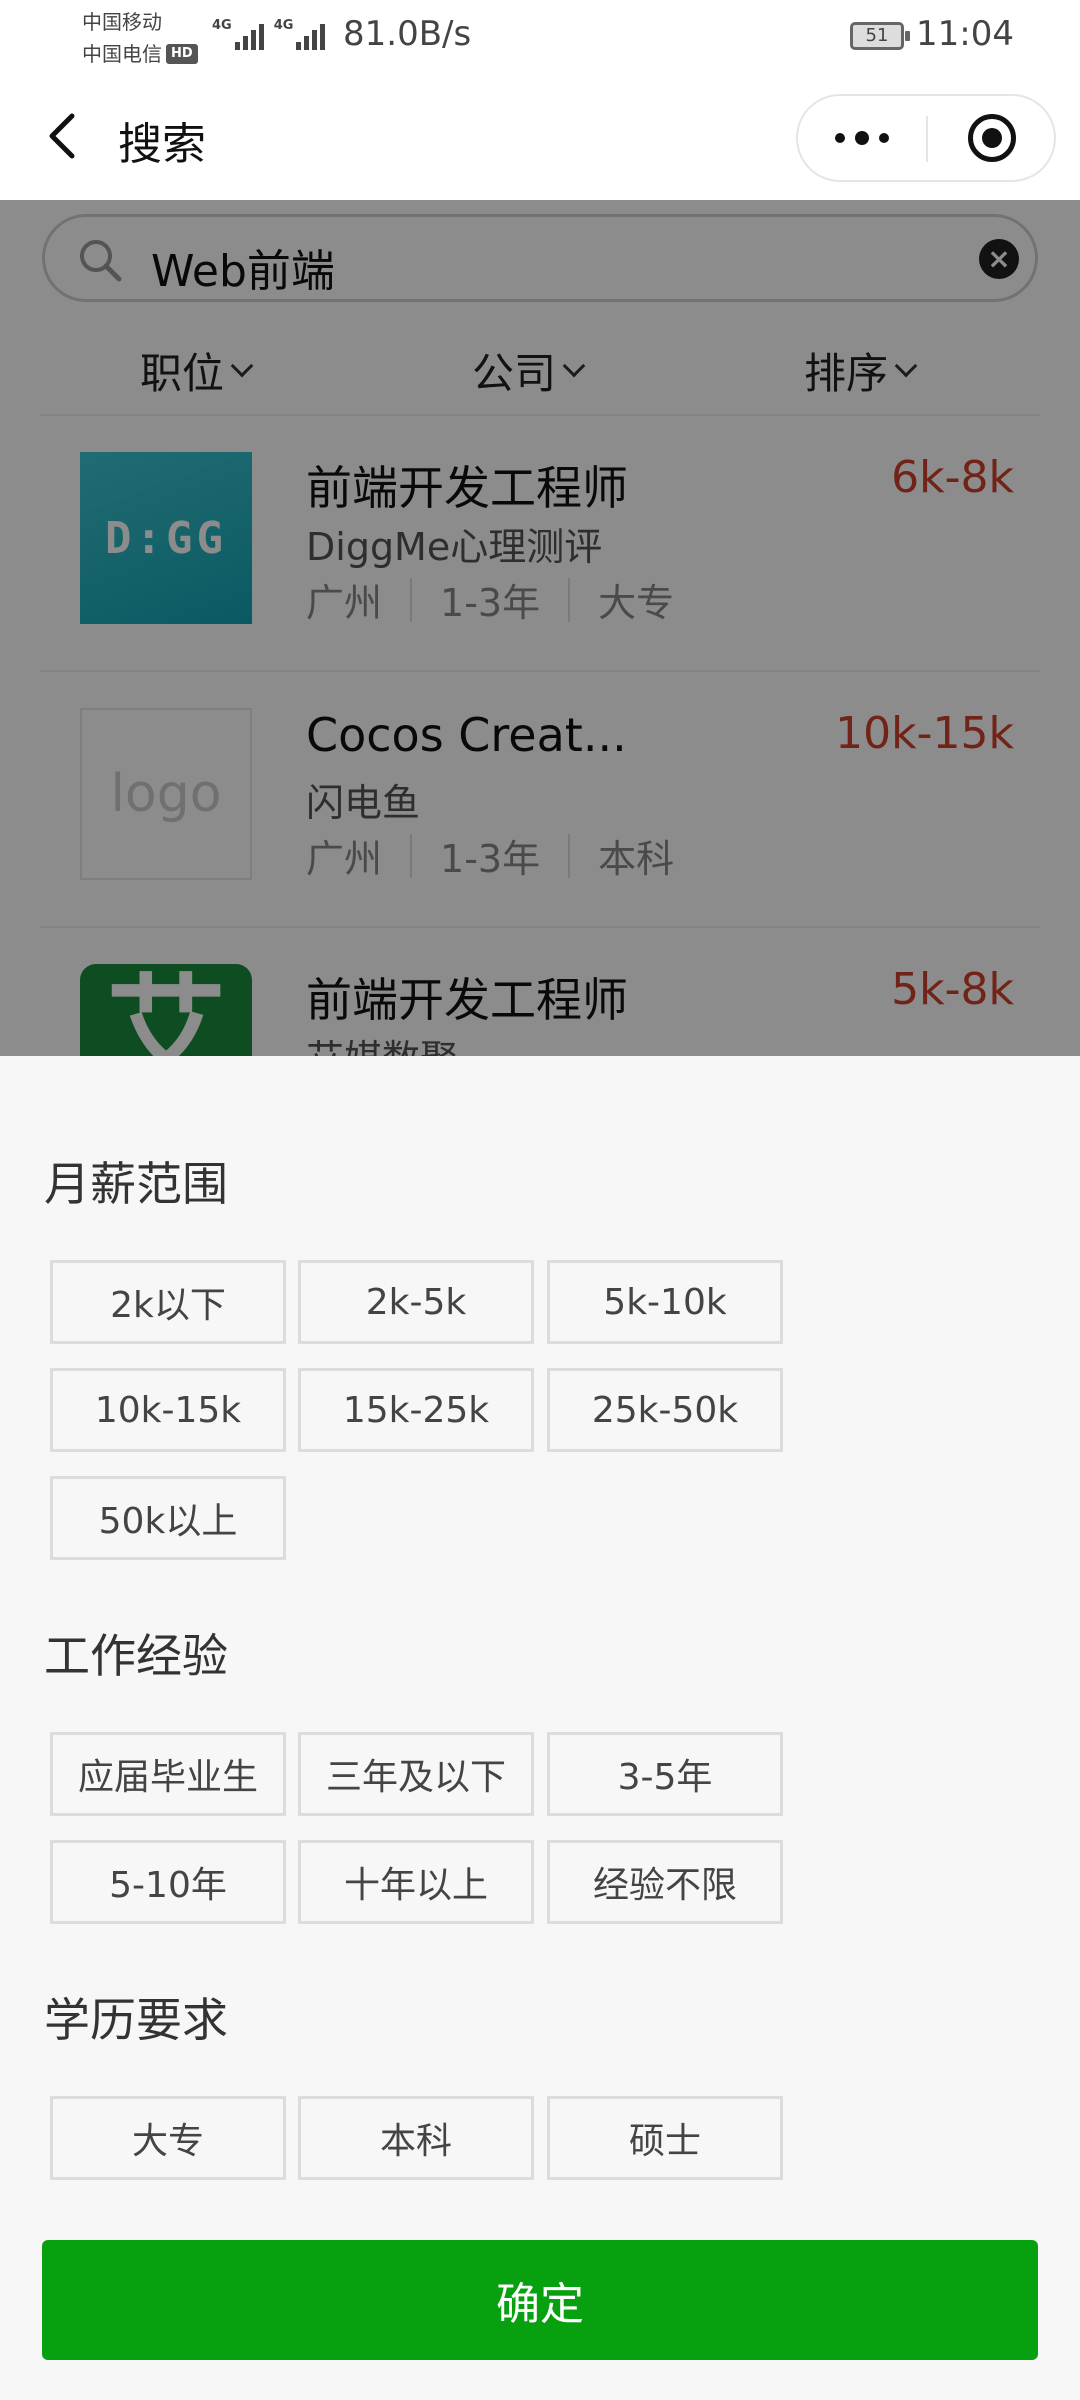  Describe the element at coordinates (140, 38) in the screenshot. I see `carrier-info: 中国移动 中国电信 HD` at that location.